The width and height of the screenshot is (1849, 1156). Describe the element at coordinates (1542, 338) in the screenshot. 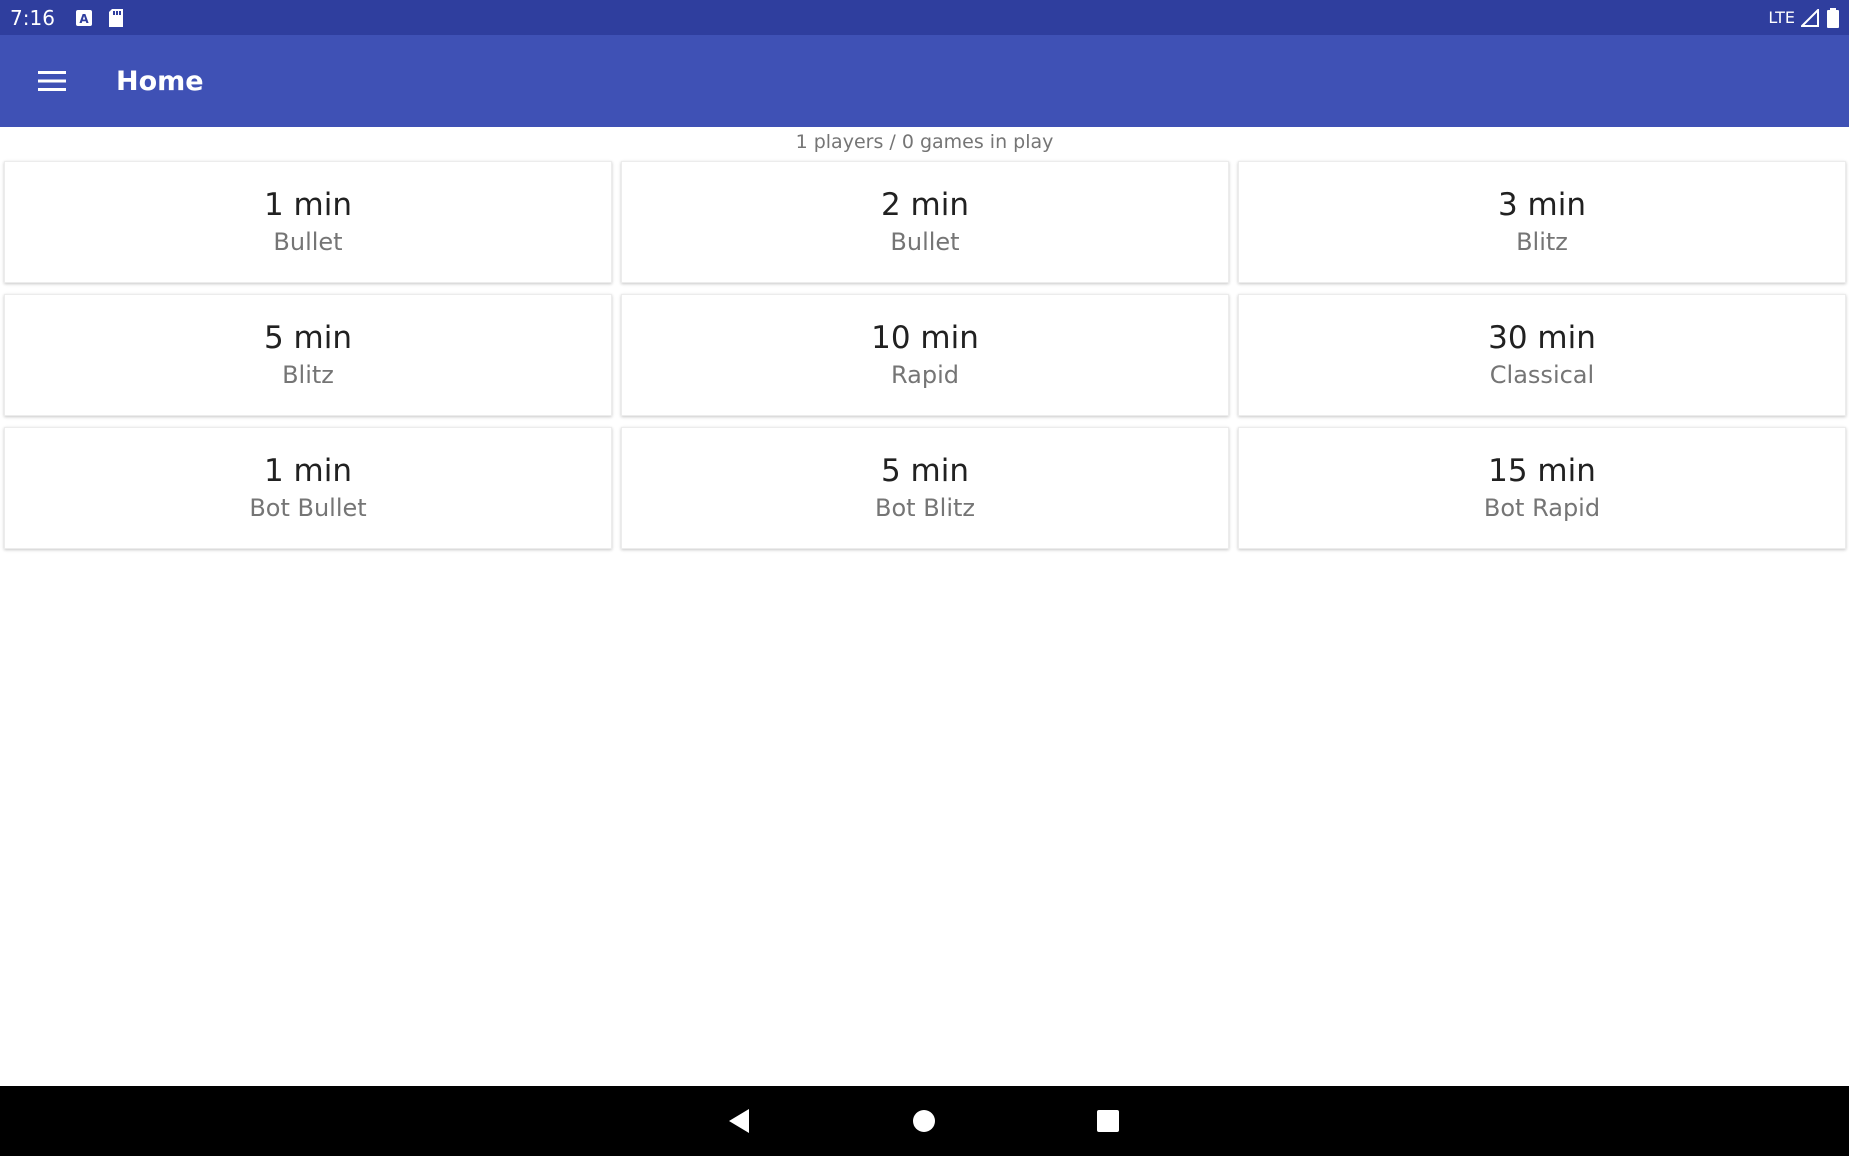

I see `tile-time: 30 min` at that location.